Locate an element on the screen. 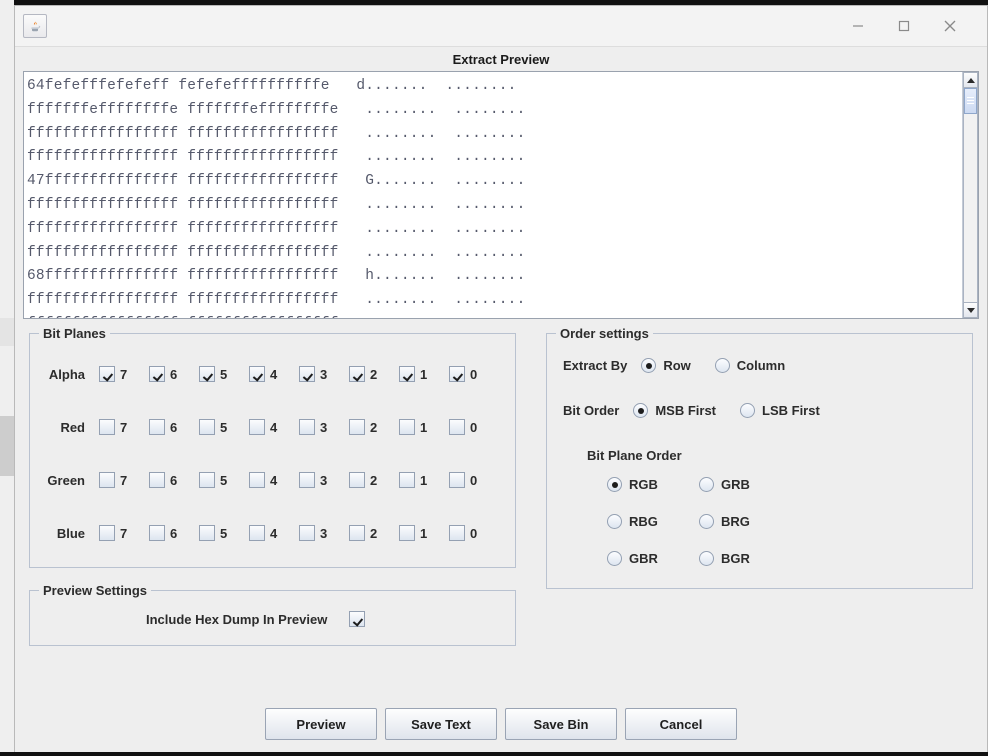  include-hex-dump-checkbox is located at coordinates (357, 619).